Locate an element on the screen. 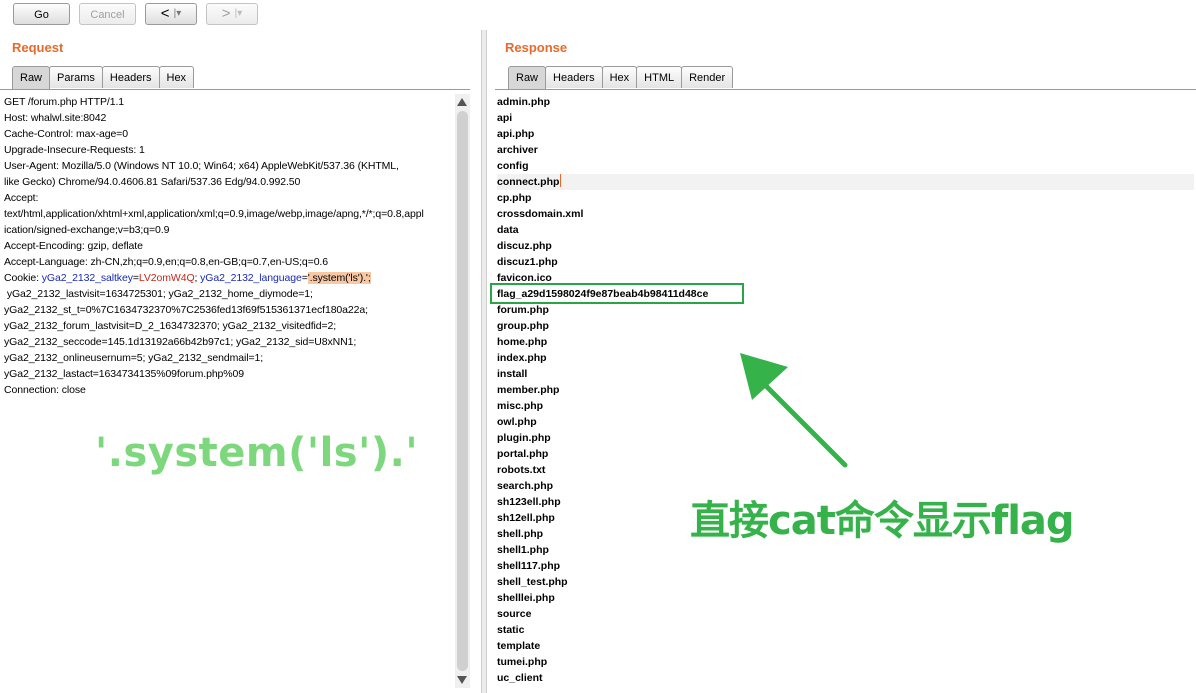  scroll-thumb is located at coordinates (462, 391).